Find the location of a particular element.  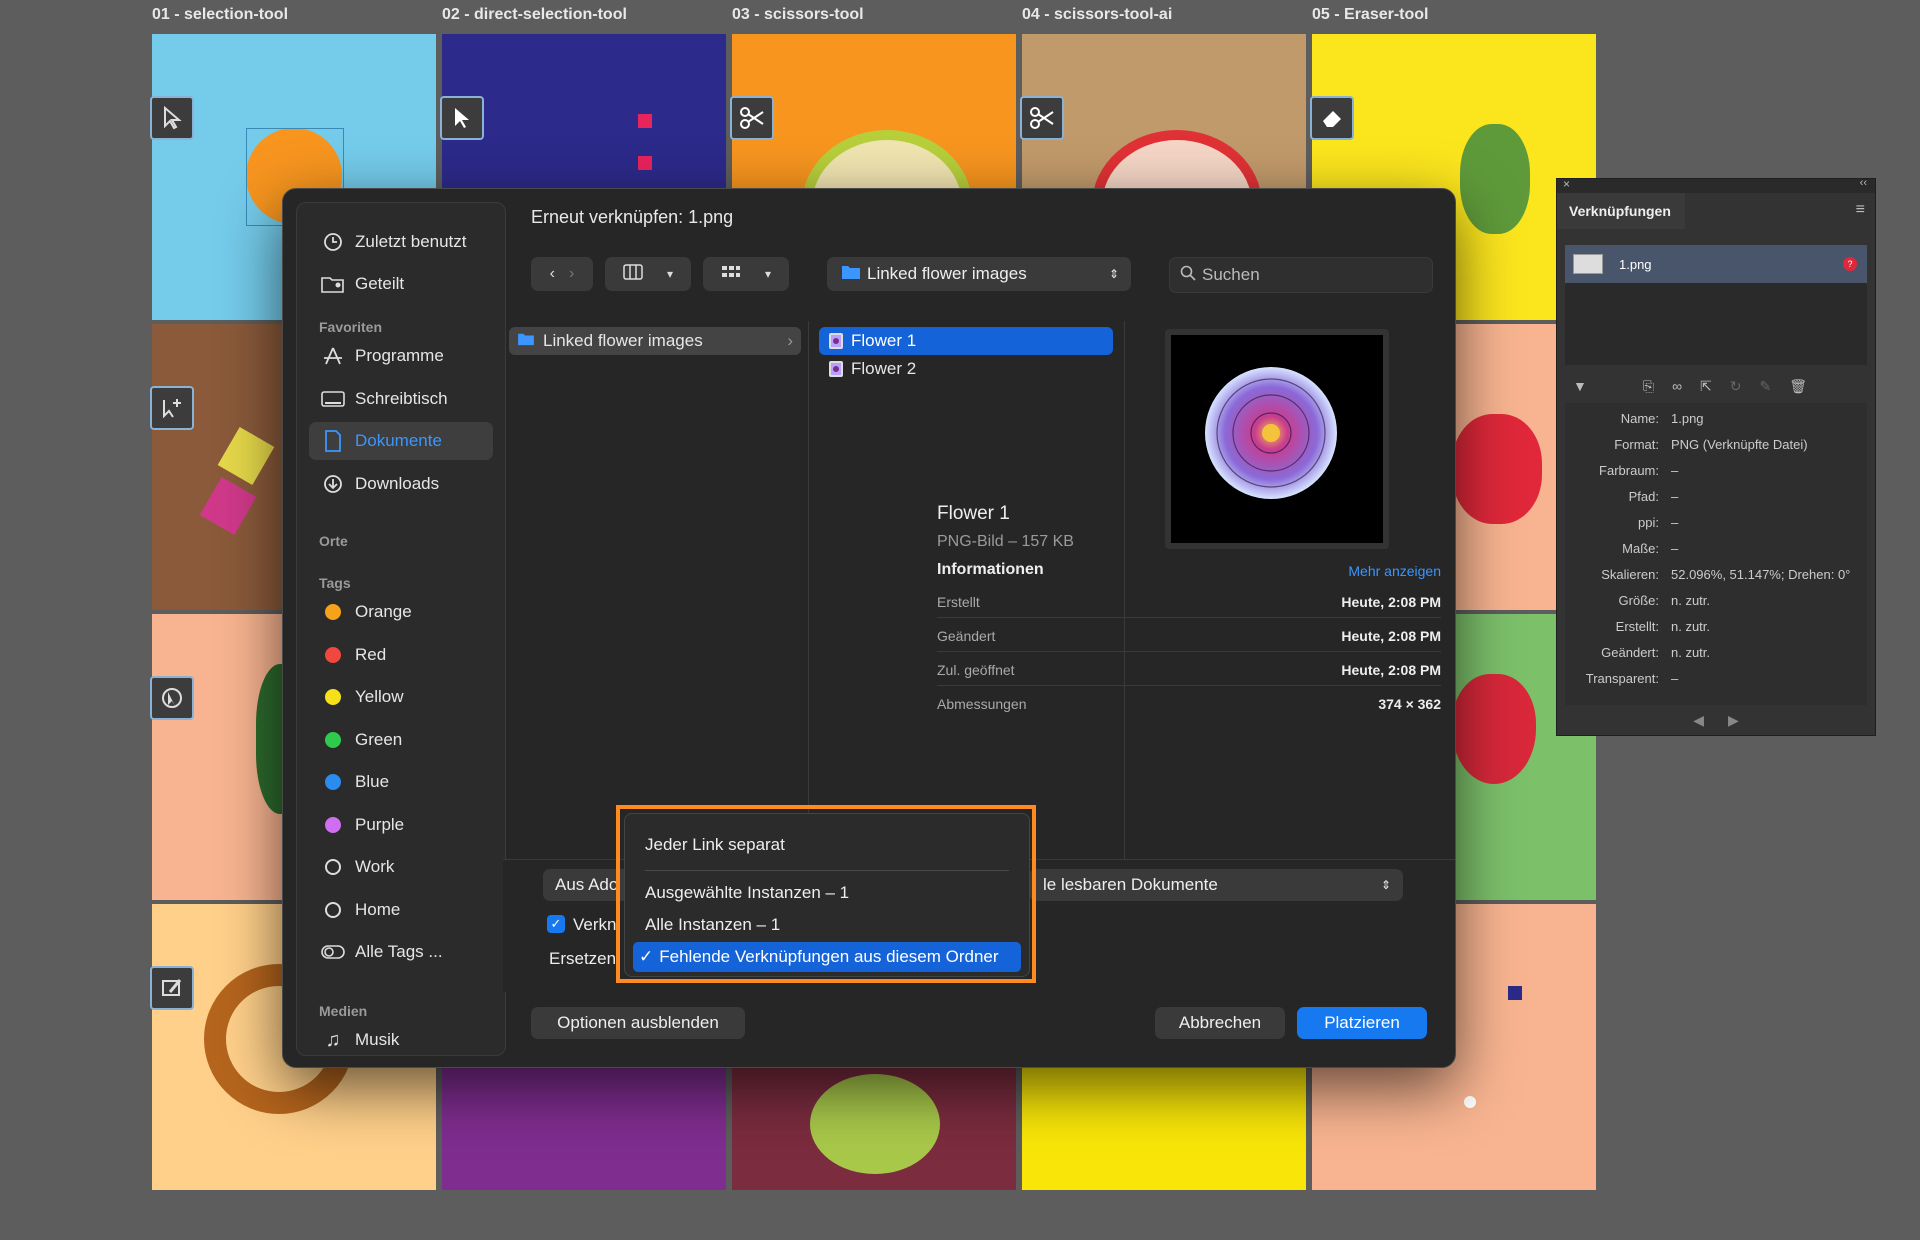

sidebar-item-tag-orange: Orange is located at coordinates (401, 612).